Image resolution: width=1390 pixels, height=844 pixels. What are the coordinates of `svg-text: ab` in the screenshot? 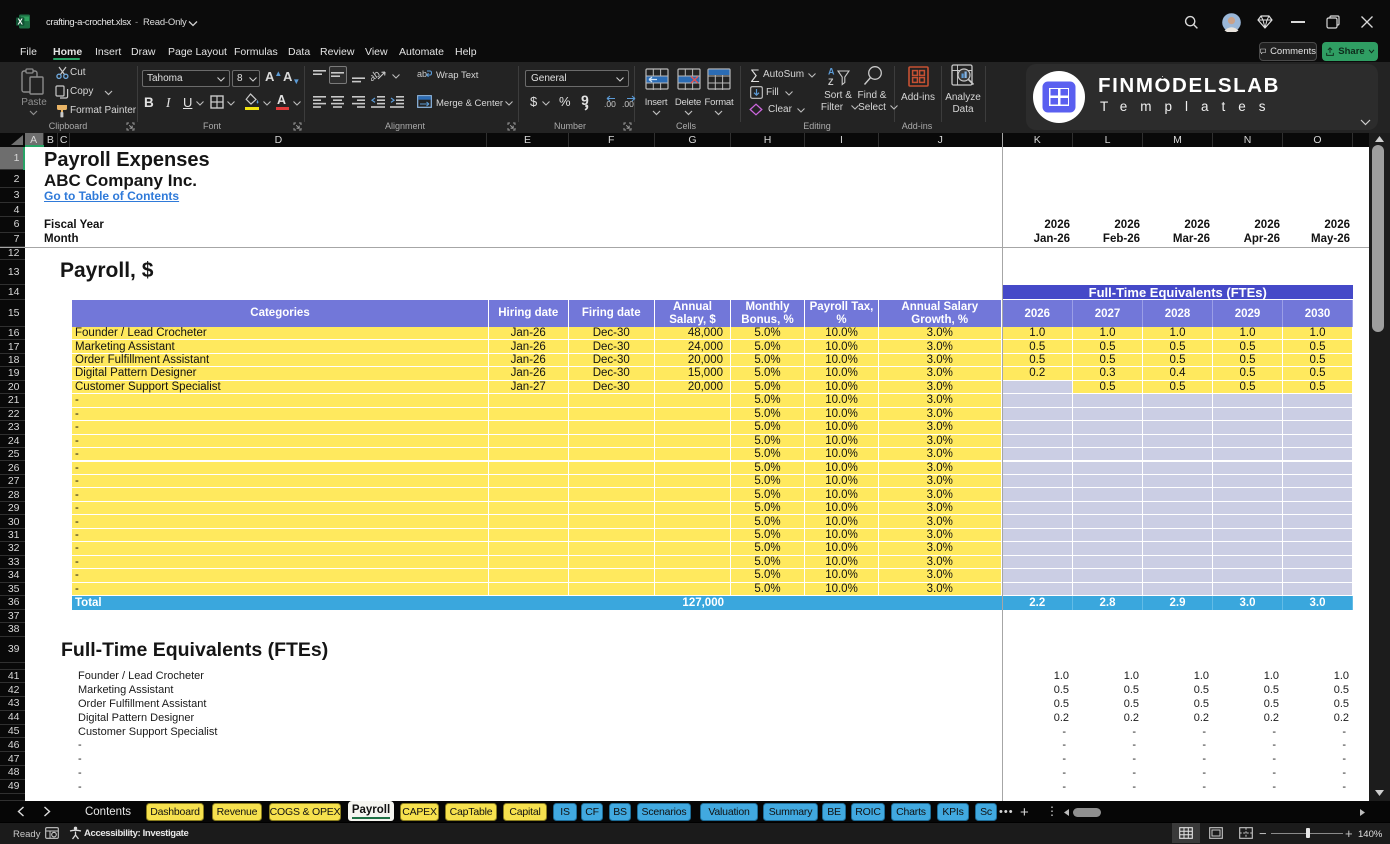 It's located at (422, 74).